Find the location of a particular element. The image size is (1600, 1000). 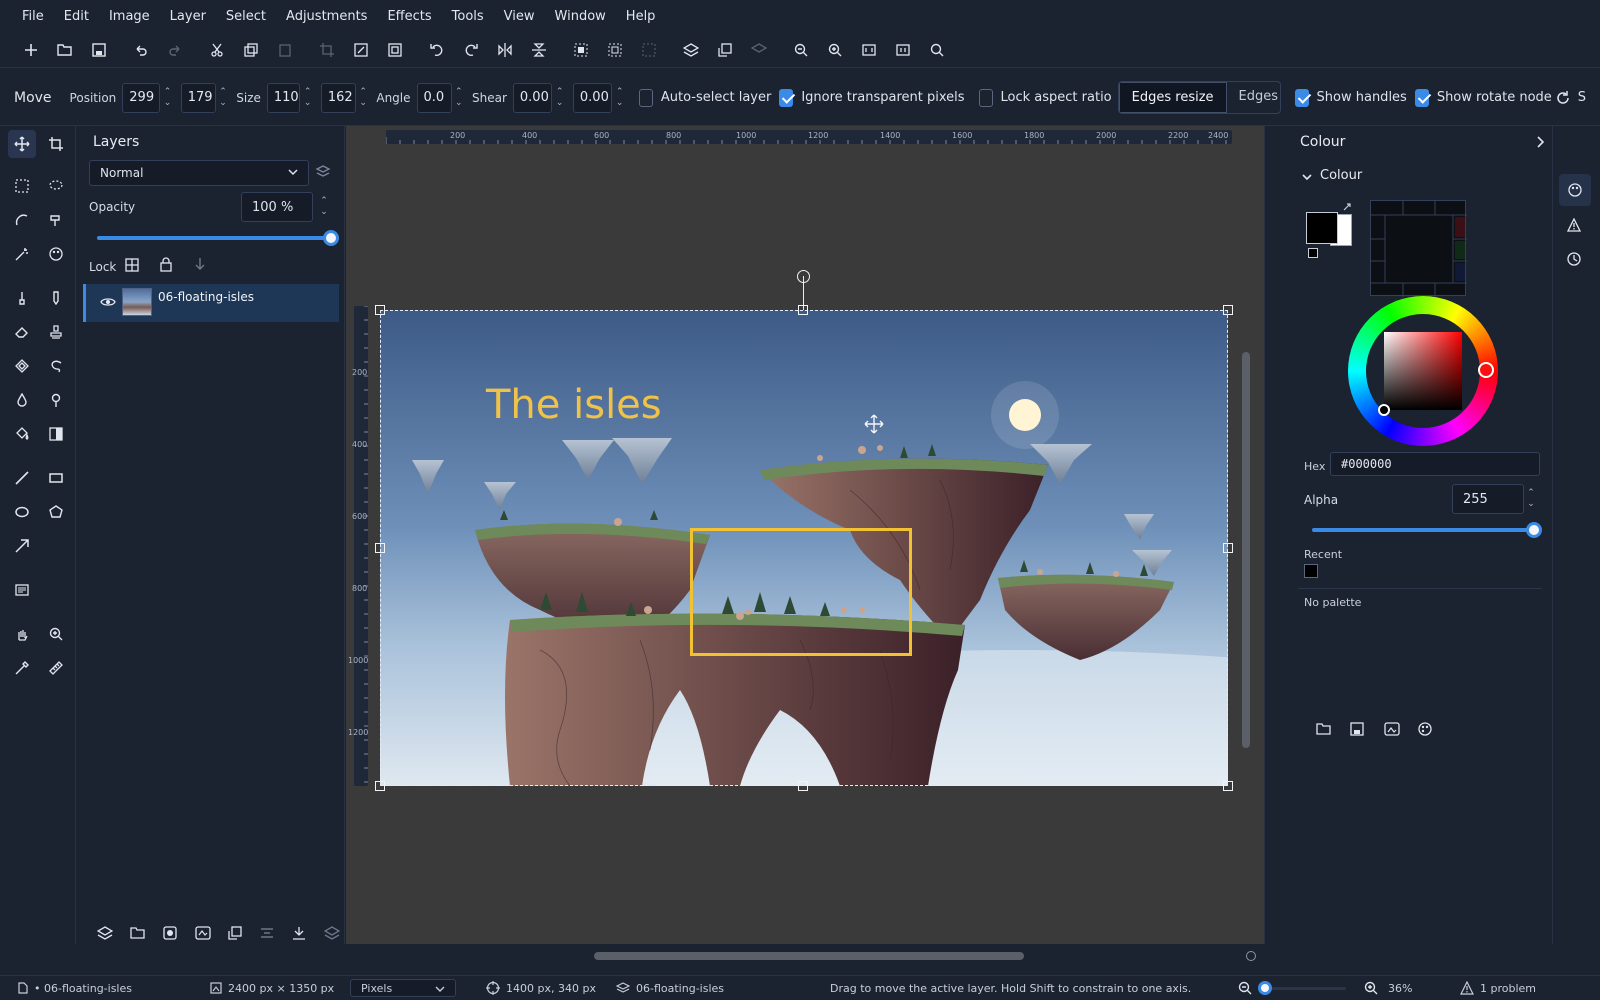

size-width-input: 1102 is located at coordinates (283, 97).